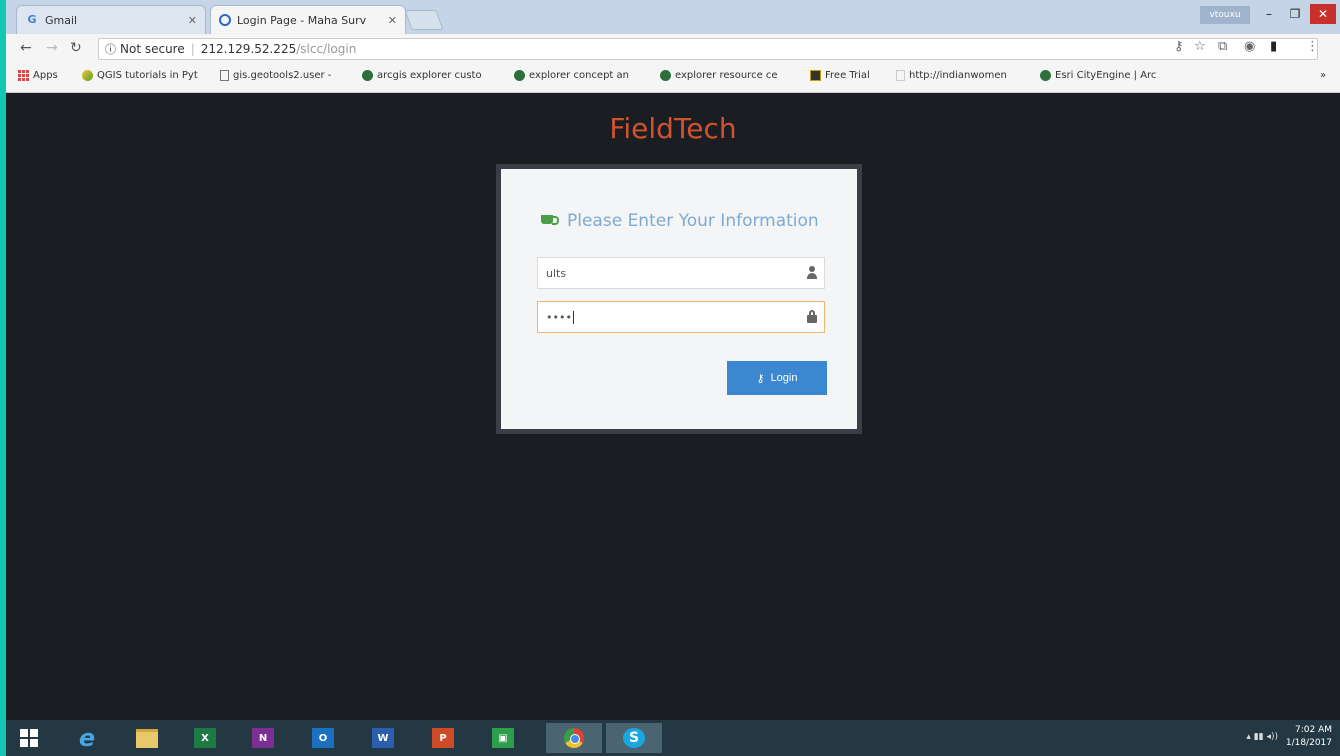  I want to click on bookmark-label: arcgis explorer custo, so click(429, 75).